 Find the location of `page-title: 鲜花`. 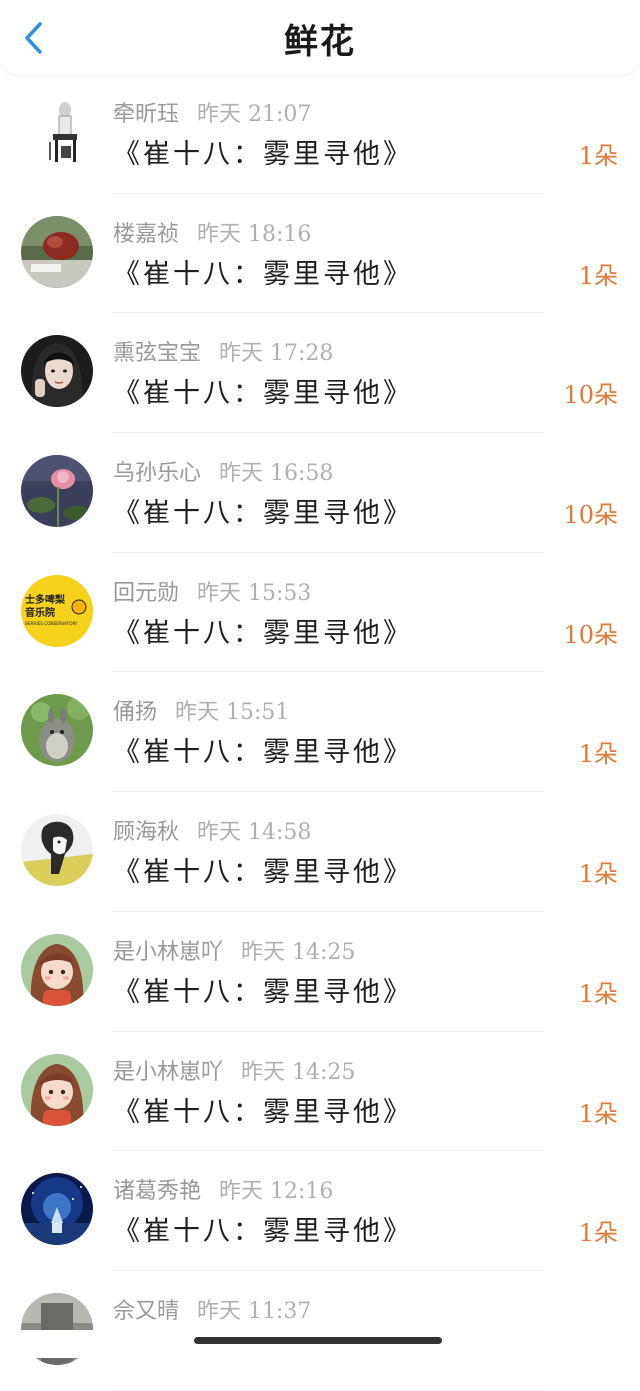

page-title: 鲜花 is located at coordinates (320, 42).